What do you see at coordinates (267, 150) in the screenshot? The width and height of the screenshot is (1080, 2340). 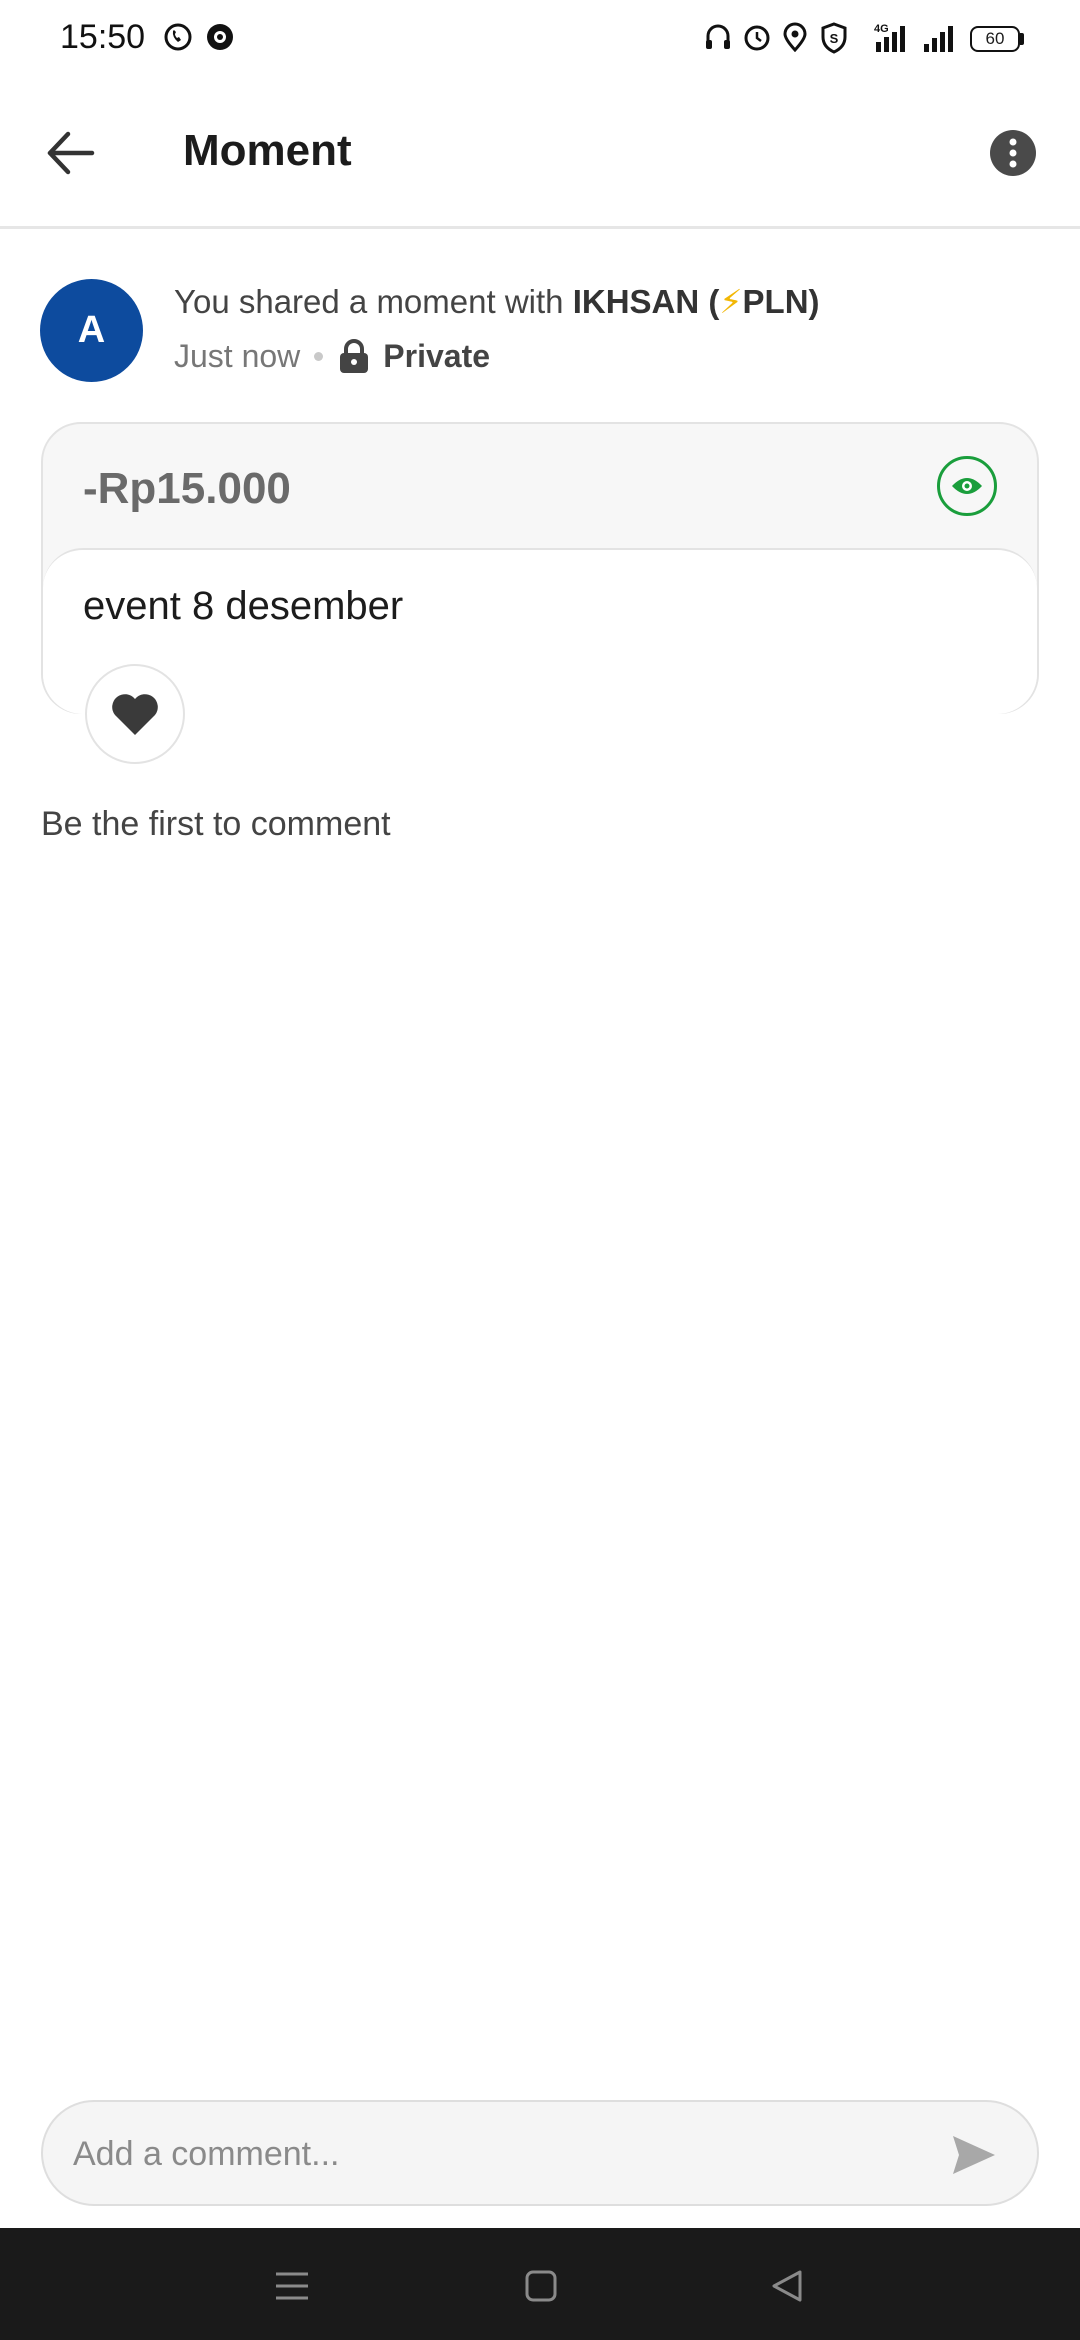 I see `page-title: Moment` at bounding box center [267, 150].